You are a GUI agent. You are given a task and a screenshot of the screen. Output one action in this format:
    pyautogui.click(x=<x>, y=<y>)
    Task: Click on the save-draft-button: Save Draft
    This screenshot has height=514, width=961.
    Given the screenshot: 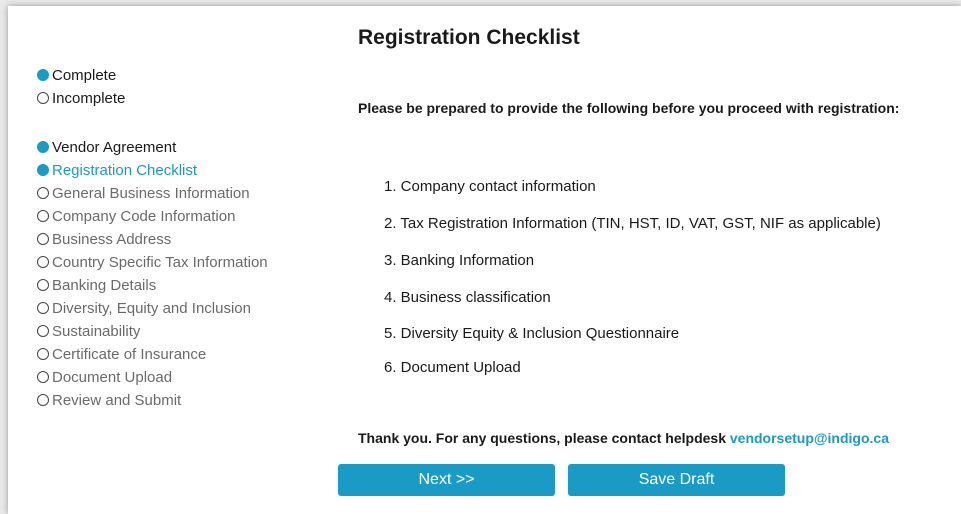 What is the action you would take?
    pyautogui.click(x=676, y=480)
    